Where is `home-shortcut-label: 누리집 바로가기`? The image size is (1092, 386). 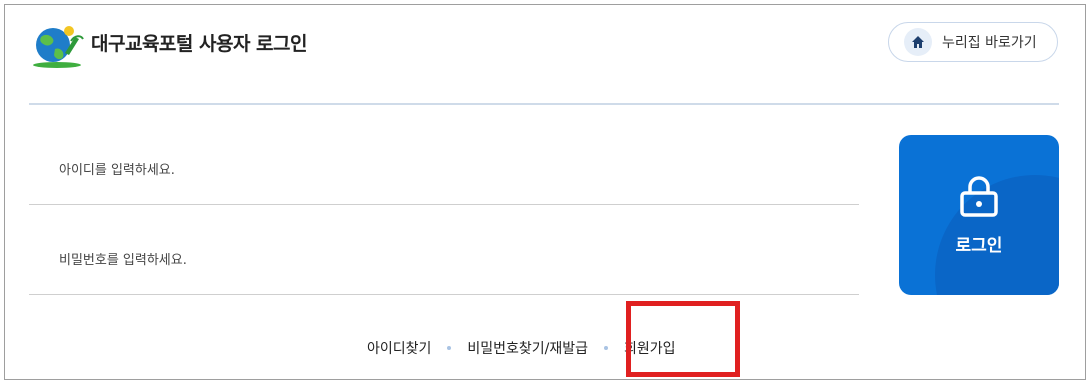 home-shortcut-label: 누리집 바로가기 is located at coordinates (989, 43).